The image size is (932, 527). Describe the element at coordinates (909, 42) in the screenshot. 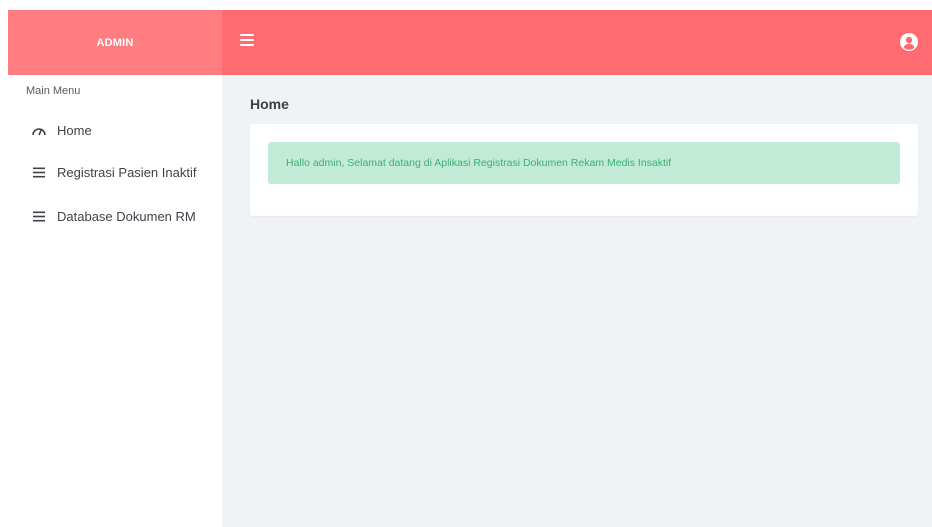

I see `user-circle-icon` at that location.